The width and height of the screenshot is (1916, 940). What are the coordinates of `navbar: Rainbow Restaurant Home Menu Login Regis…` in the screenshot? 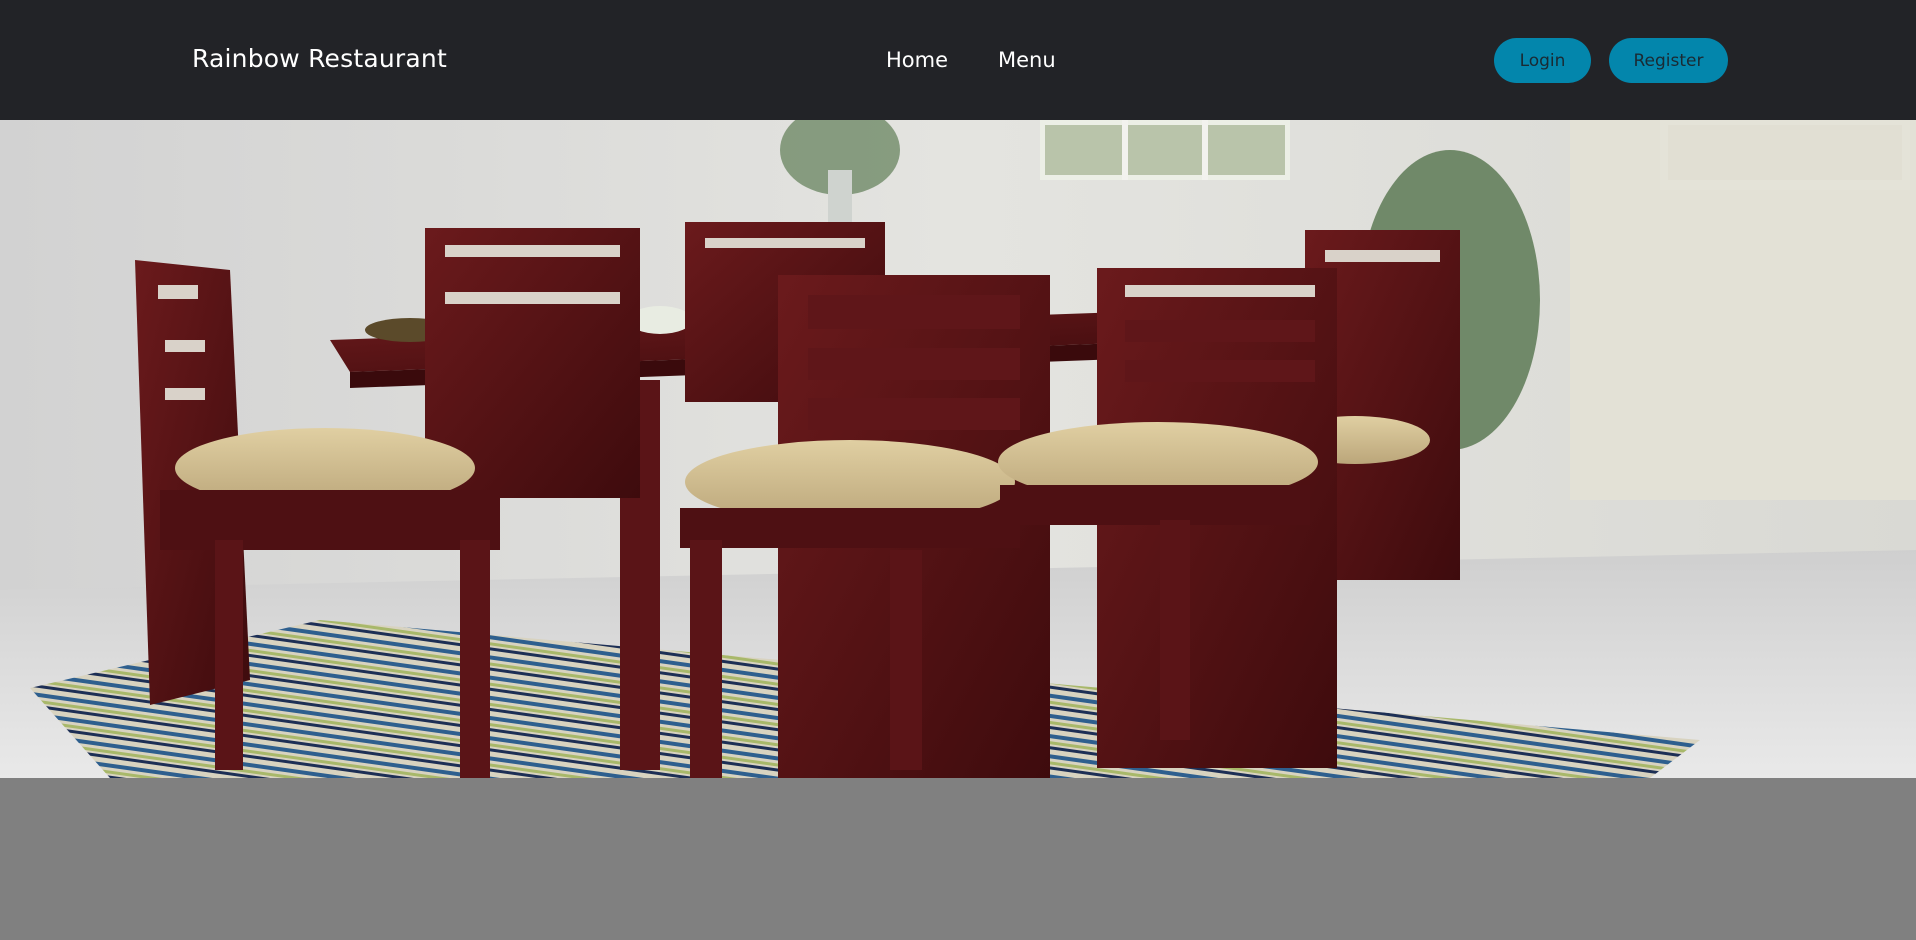 It's located at (958, 60).